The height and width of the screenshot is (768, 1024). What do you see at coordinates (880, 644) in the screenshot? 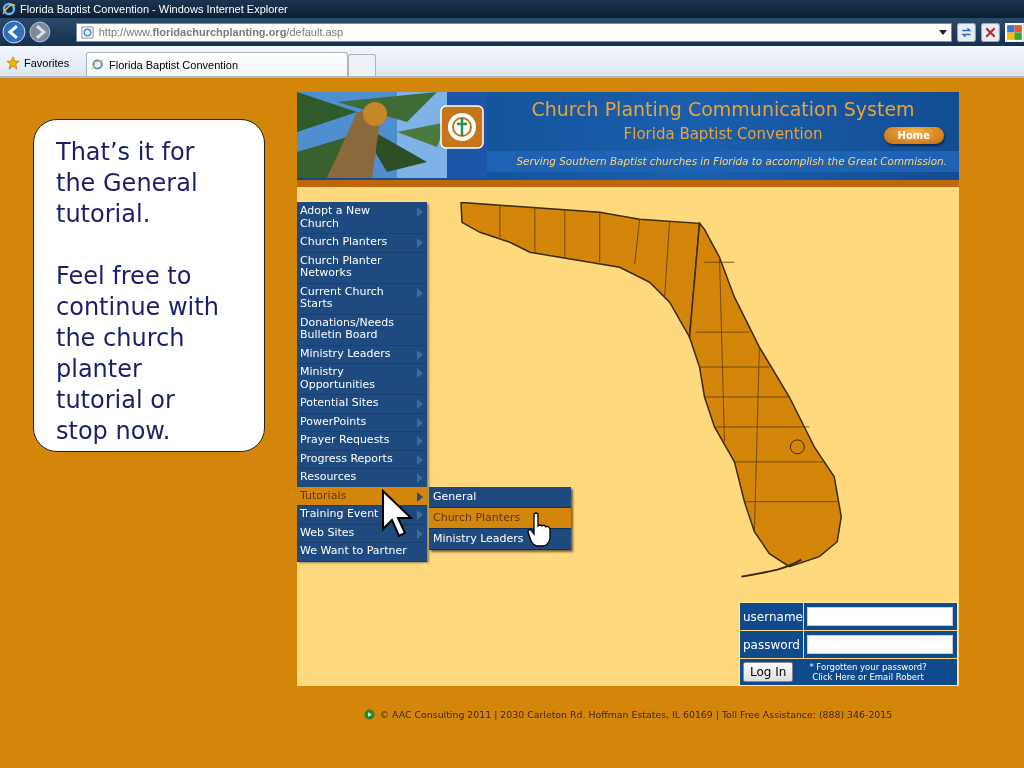
I see `password-field` at bounding box center [880, 644].